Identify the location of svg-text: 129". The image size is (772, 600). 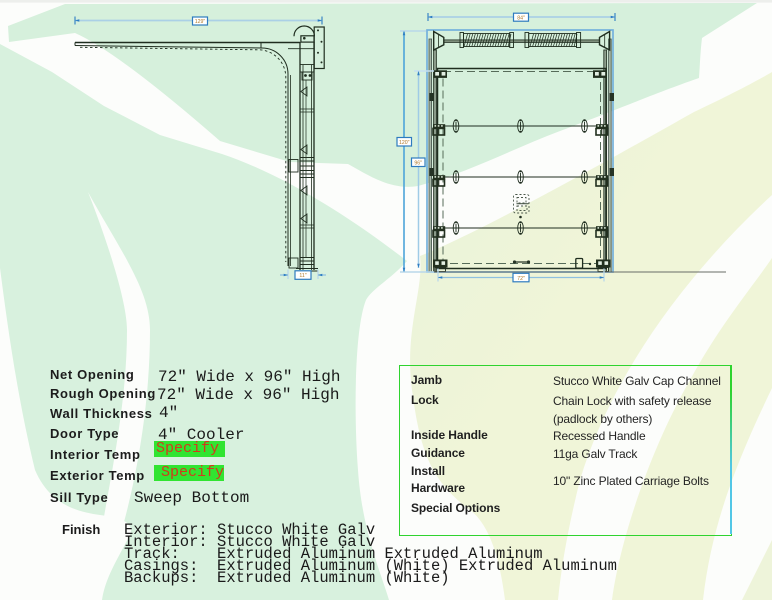
(200, 22).